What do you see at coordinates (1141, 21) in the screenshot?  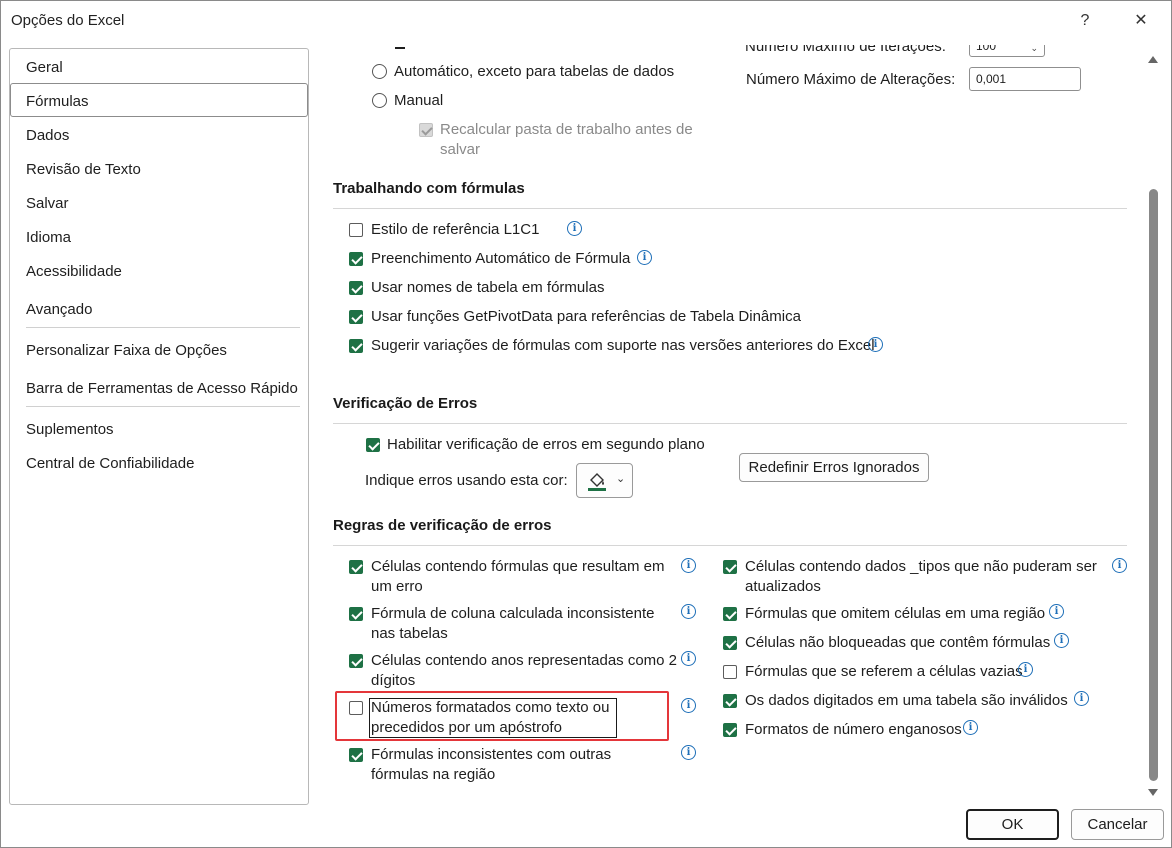 I see `close-icon: ✕` at bounding box center [1141, 21].